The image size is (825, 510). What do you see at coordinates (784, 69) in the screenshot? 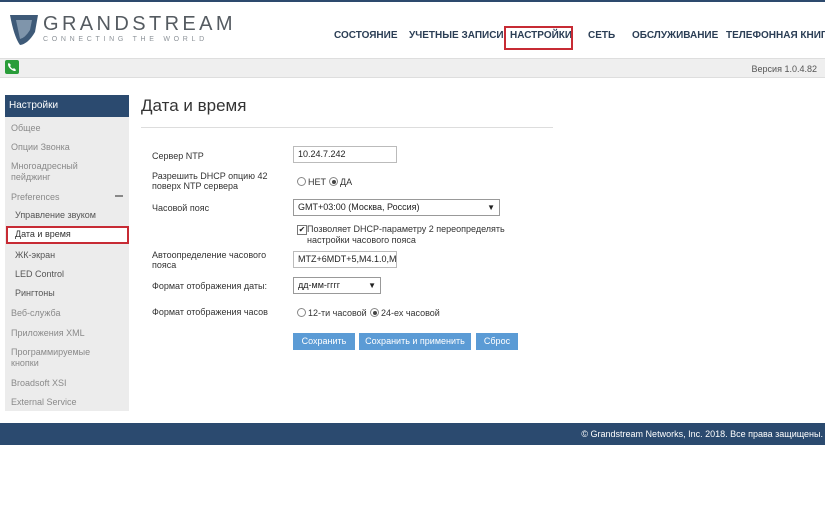
I see `firmware-version: Версия 1.0.4.82` at bounding box center [784, 69].